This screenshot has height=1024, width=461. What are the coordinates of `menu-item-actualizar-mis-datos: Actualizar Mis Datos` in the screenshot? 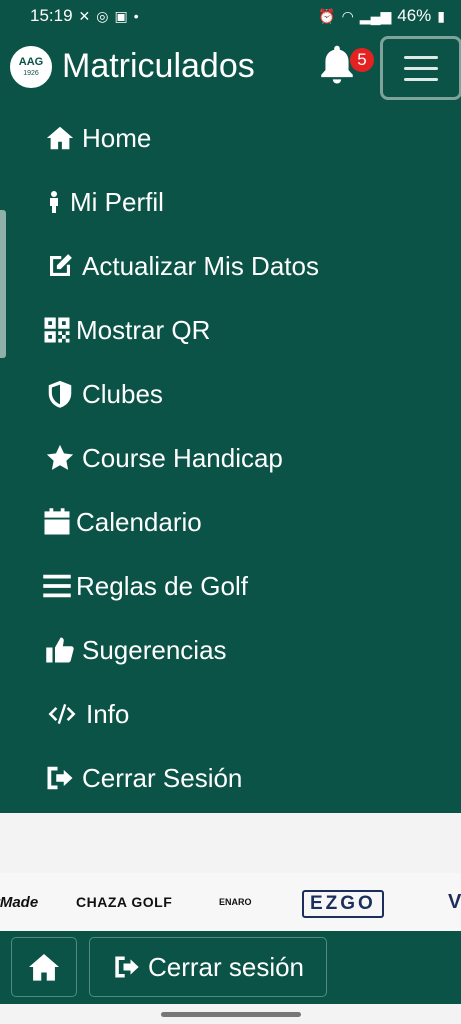 It's located at (180, 266).